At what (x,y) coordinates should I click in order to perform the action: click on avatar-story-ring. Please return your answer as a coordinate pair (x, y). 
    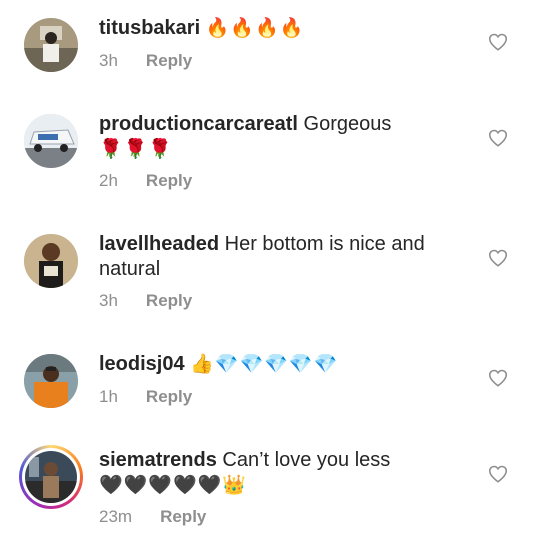
    Looking at the image, I should click on (51, 477).